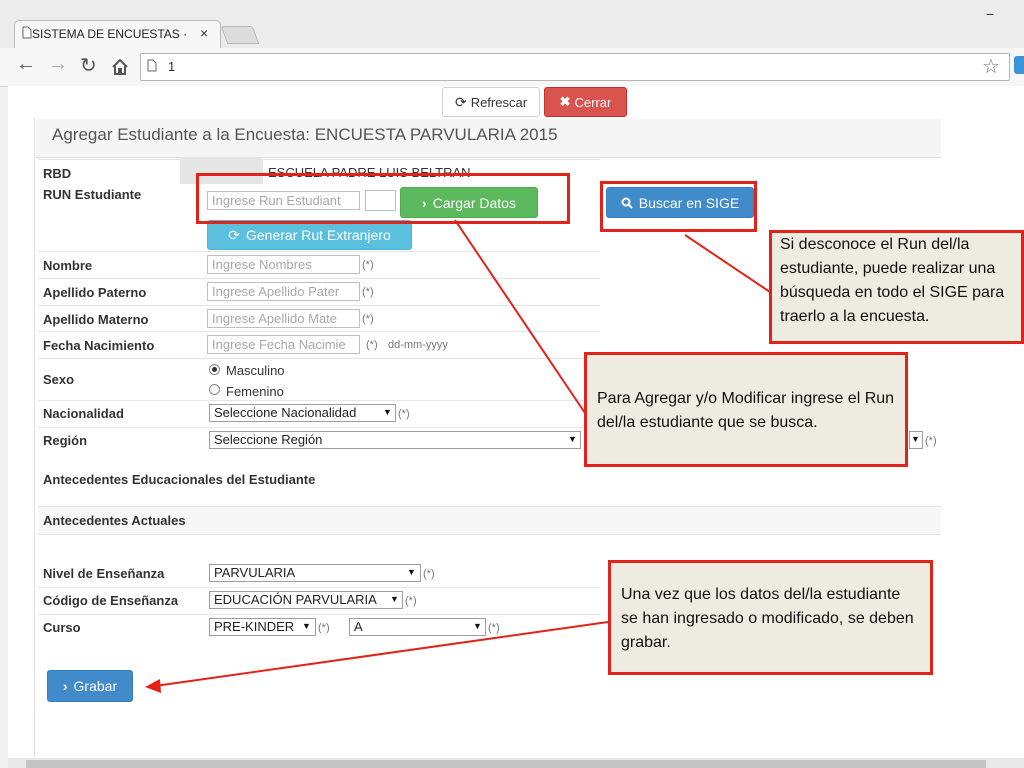 The height and width of the screenshot is (768, 1024). I want to click on scrollbar-thumb, so click(506, 764).